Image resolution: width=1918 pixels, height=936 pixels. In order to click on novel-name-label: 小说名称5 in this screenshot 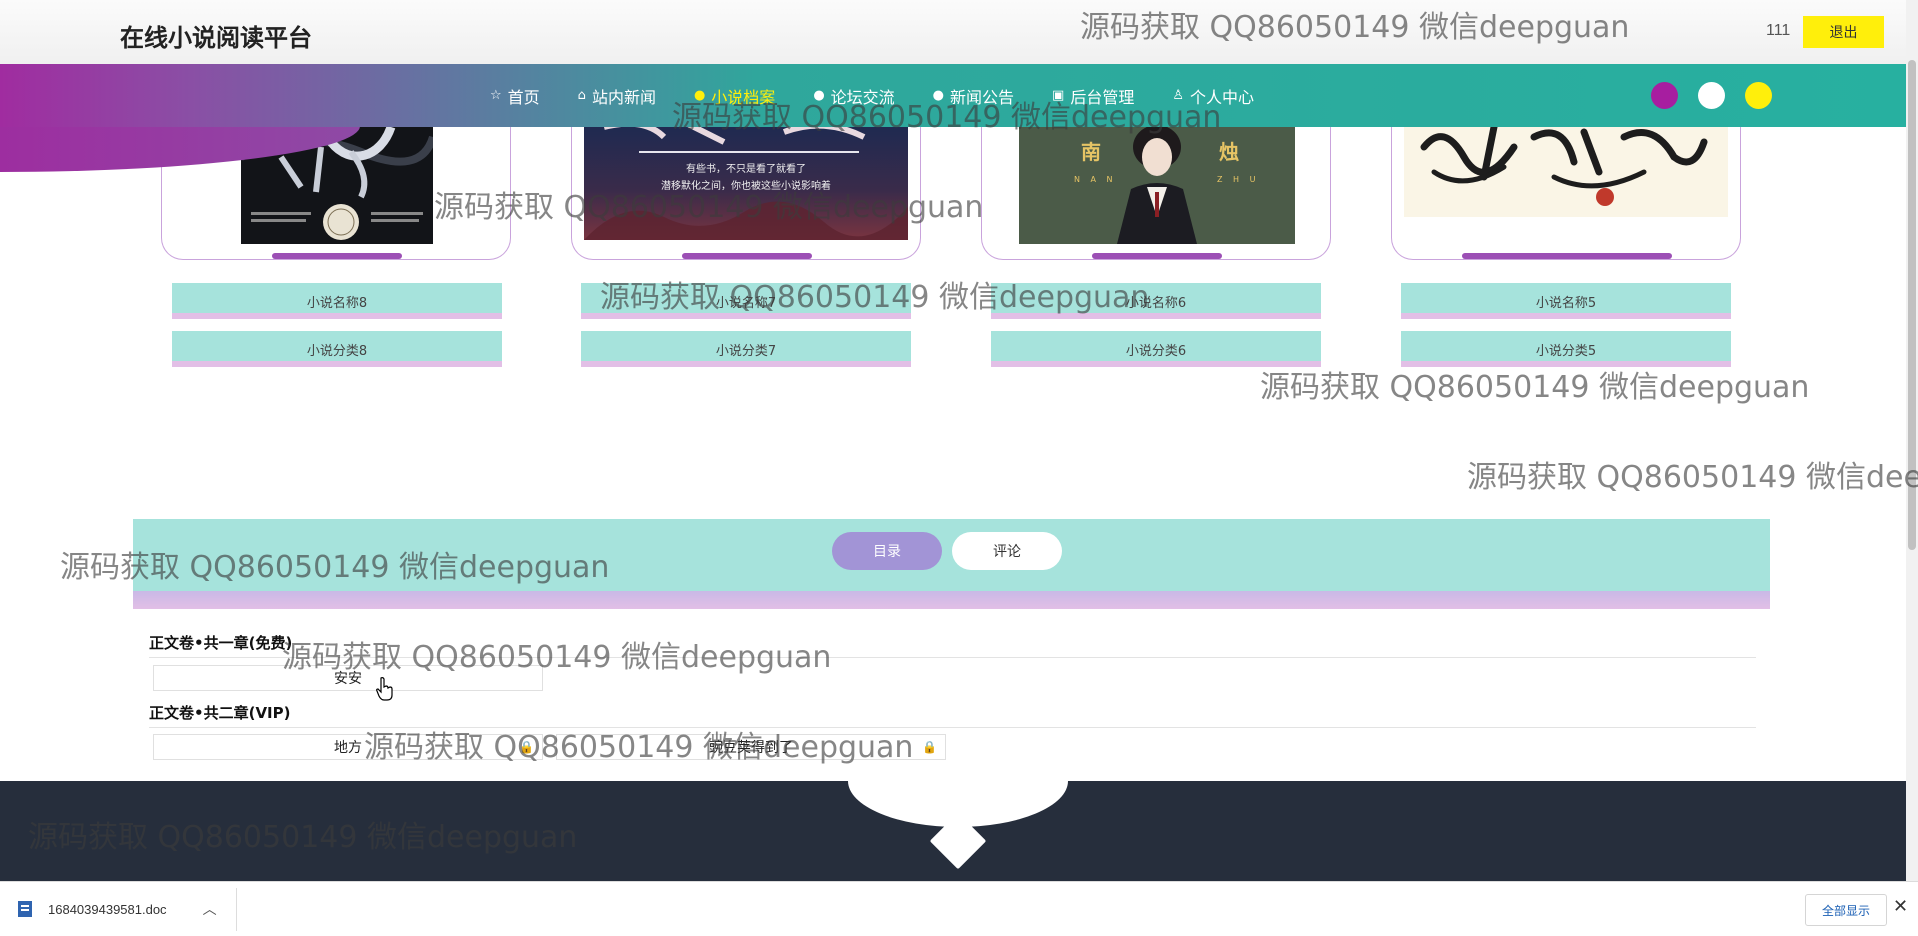, I will do `click(1566, 301)`.